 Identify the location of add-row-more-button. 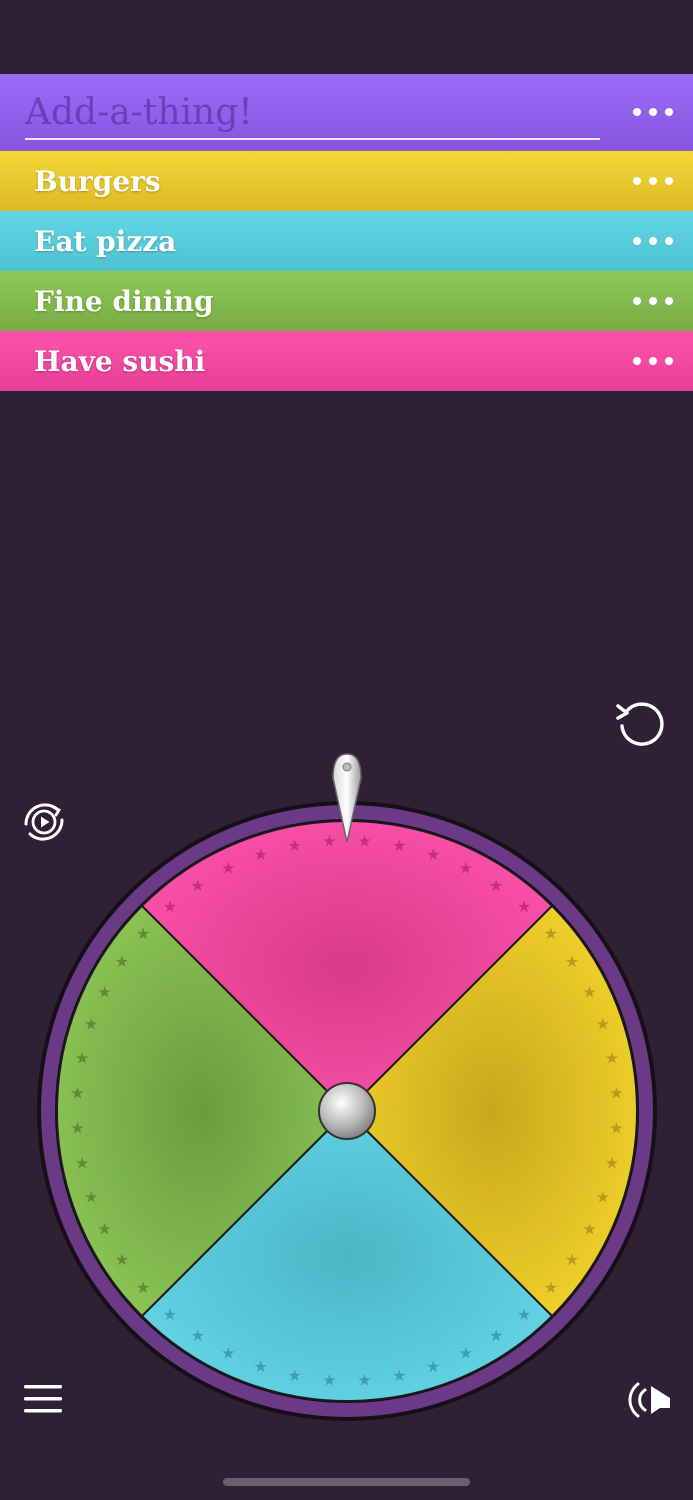
(653, 112).